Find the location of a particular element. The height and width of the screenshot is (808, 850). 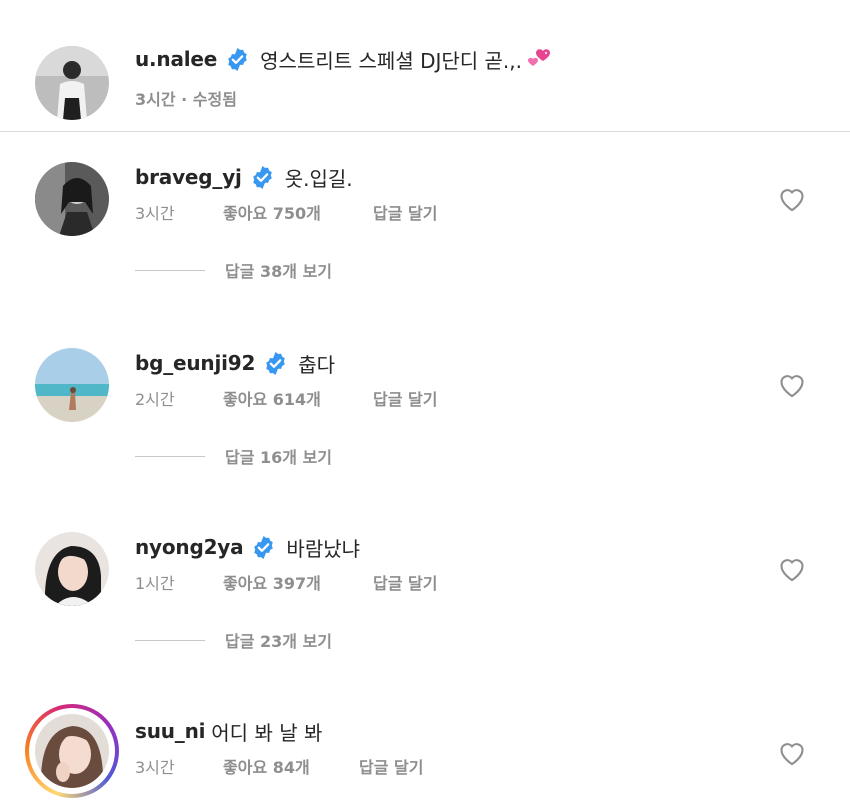

view-replies-label: 답글 16개 보기 is located at coordinates (279, 457).